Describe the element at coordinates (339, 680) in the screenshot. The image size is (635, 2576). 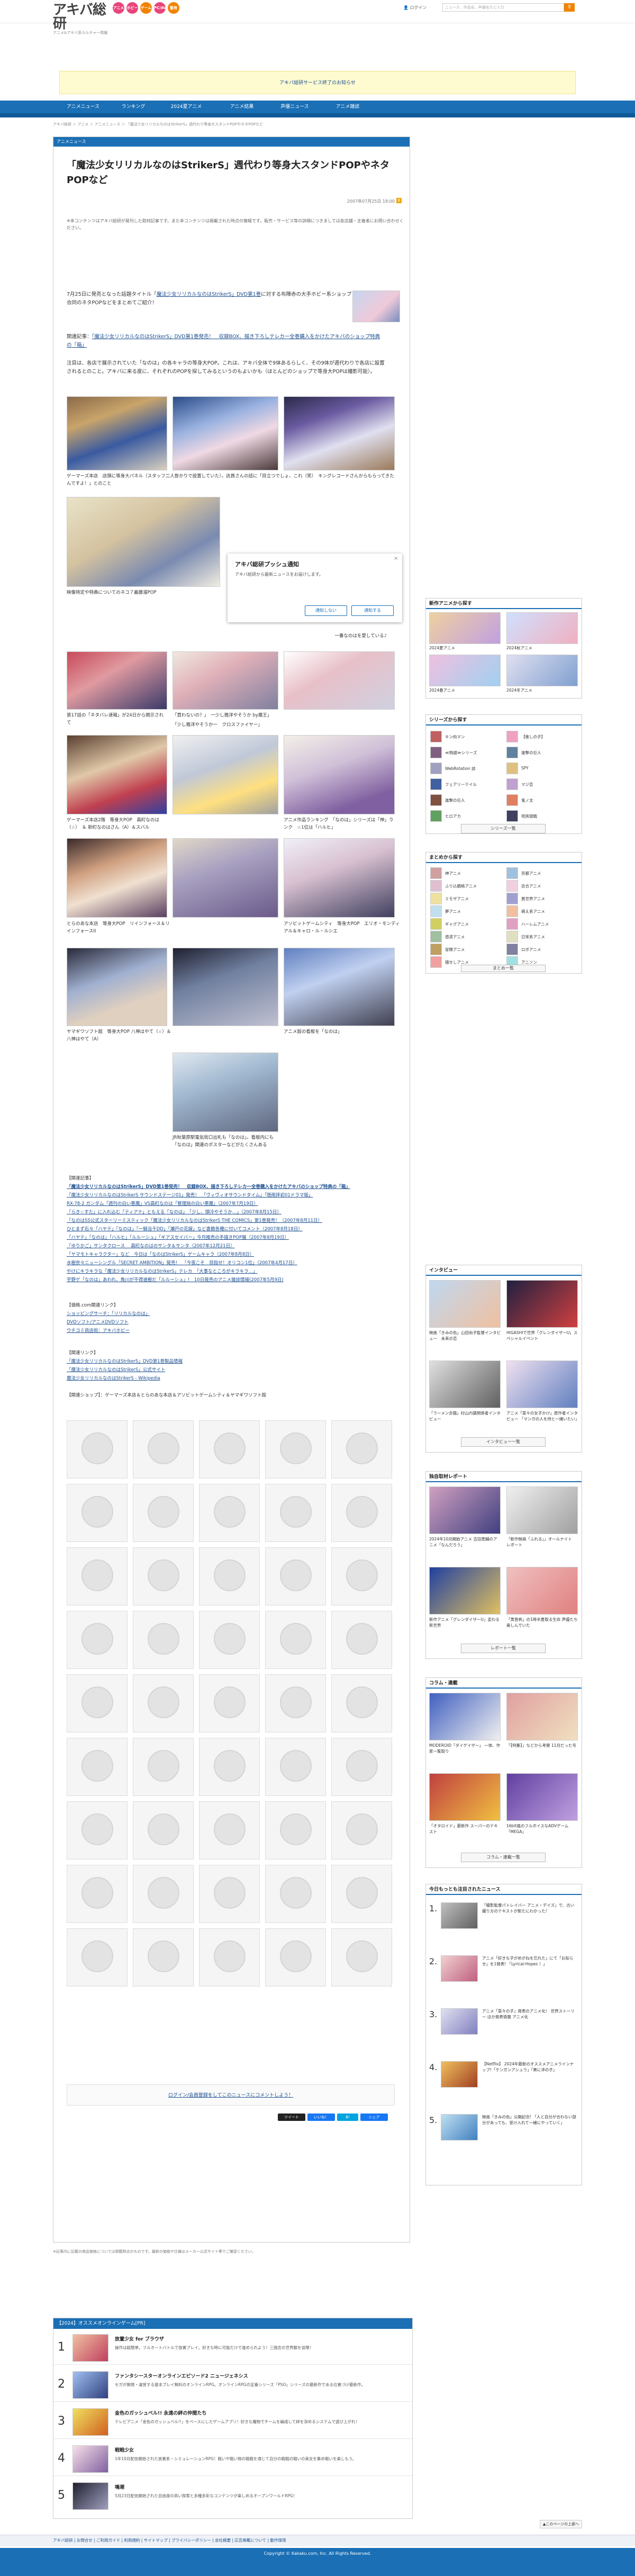
I see `photo-crossfire` at that location.